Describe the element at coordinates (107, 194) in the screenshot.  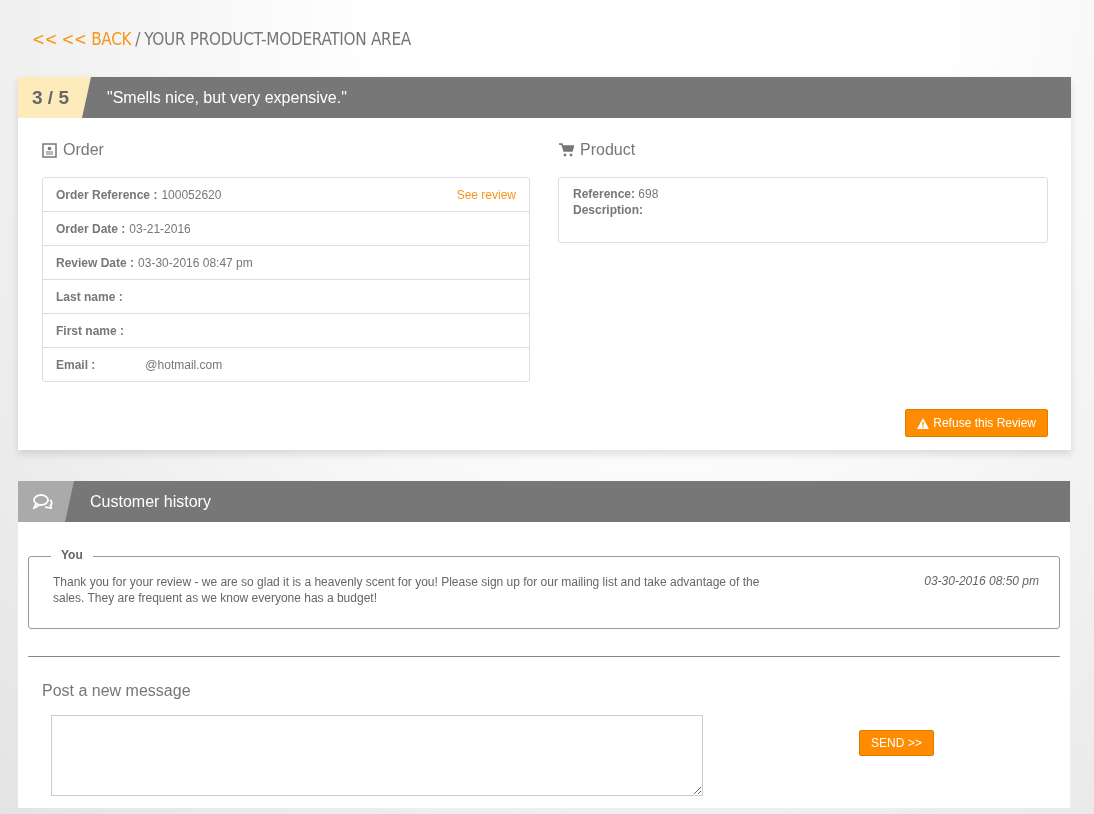
I see `field-label: Order Reference :` at that location.